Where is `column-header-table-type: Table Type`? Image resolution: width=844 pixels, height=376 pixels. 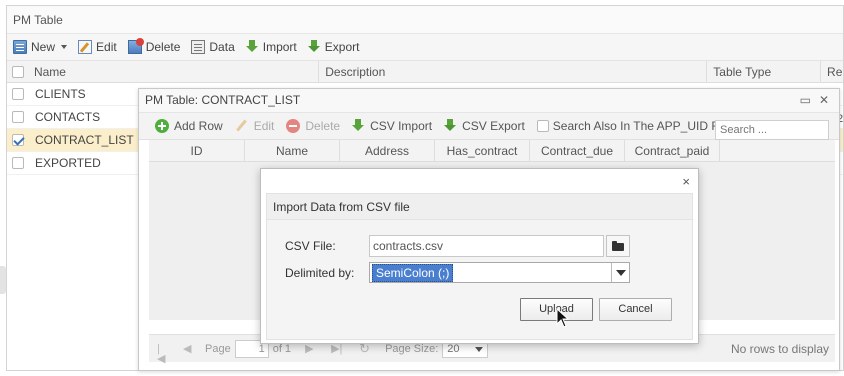 column-header-table-type: Table Type is located at coordinates (764, 71).